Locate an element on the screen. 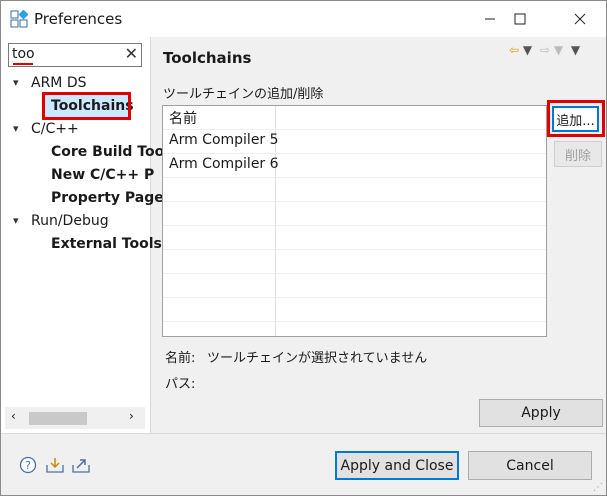 The width and height of the screenshot is (607, 496). maximize-icon is located at coordinates (520, 19).